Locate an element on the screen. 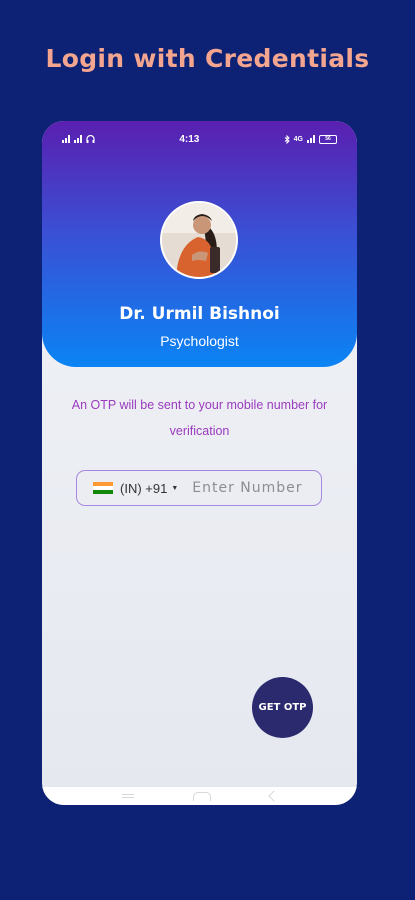  country-code-label: (IN) +91 is located at coordinates (144, 488).